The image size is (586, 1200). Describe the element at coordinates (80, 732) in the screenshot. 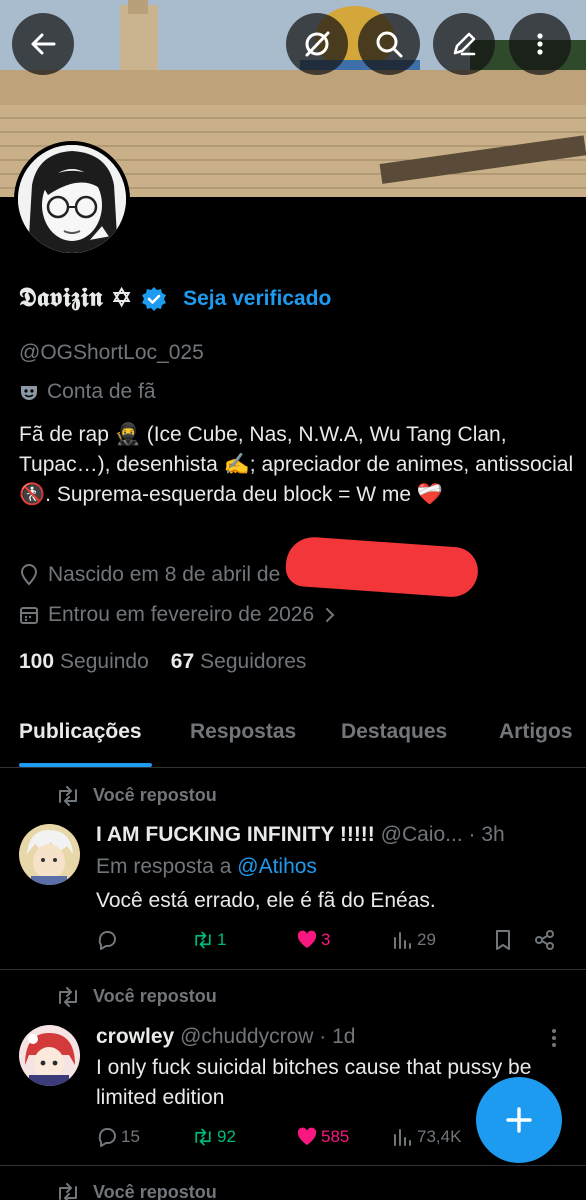

I see `tab-posts: Publicações` at that location.